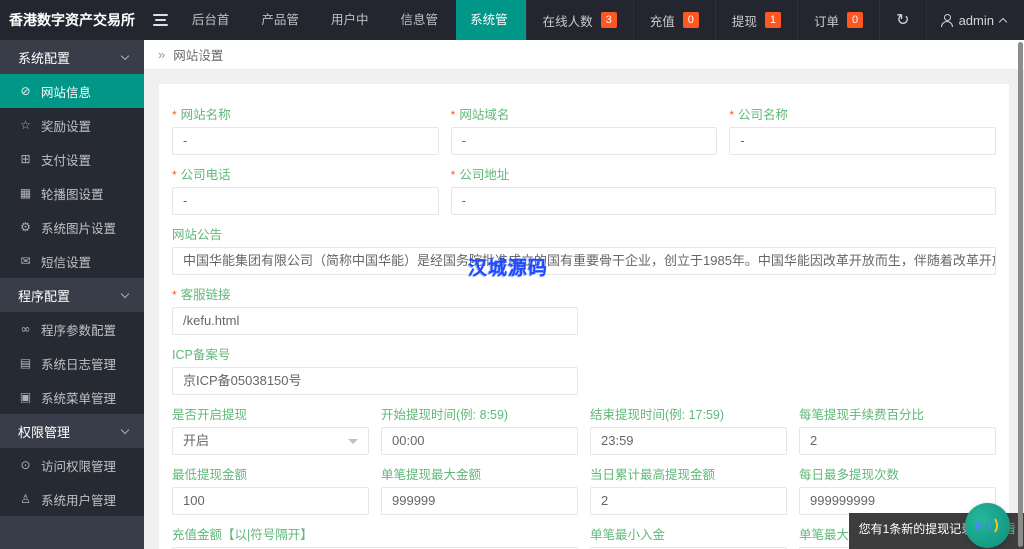 The image size is (1024, 549). What do you see at coordinates (72, 193) in the screenshot?
I see `sidebar-item-0-3: ▦ 轮播图设置` at bounding box center [72, 193].